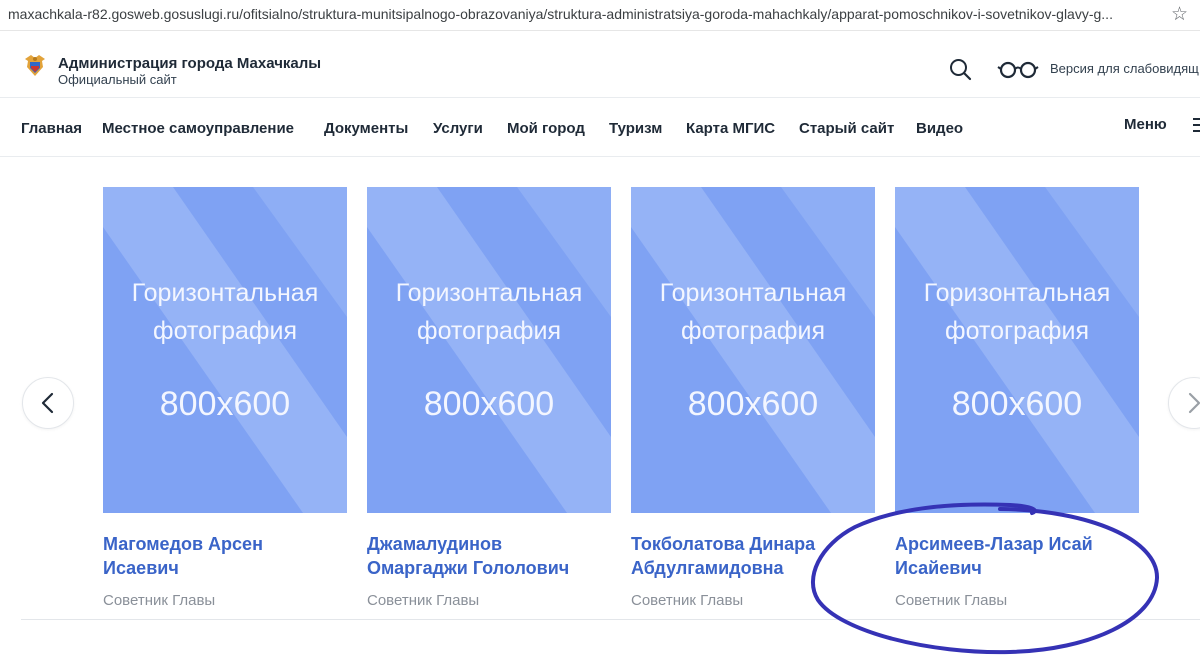 Image resolution: width=1200 pixels, height=655 pixels. Describe the element at coordinates (492, 544) in the screenshot. I see `card-name-line: Джамалудинов` at that location.